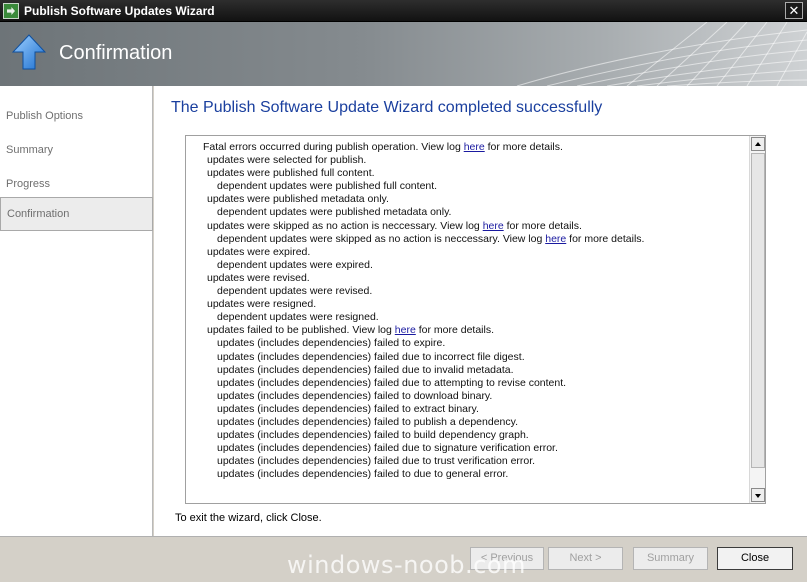  Describe the element at coordinates (758, 310) in the screenshot. I see `scroll-thumb` at that location.